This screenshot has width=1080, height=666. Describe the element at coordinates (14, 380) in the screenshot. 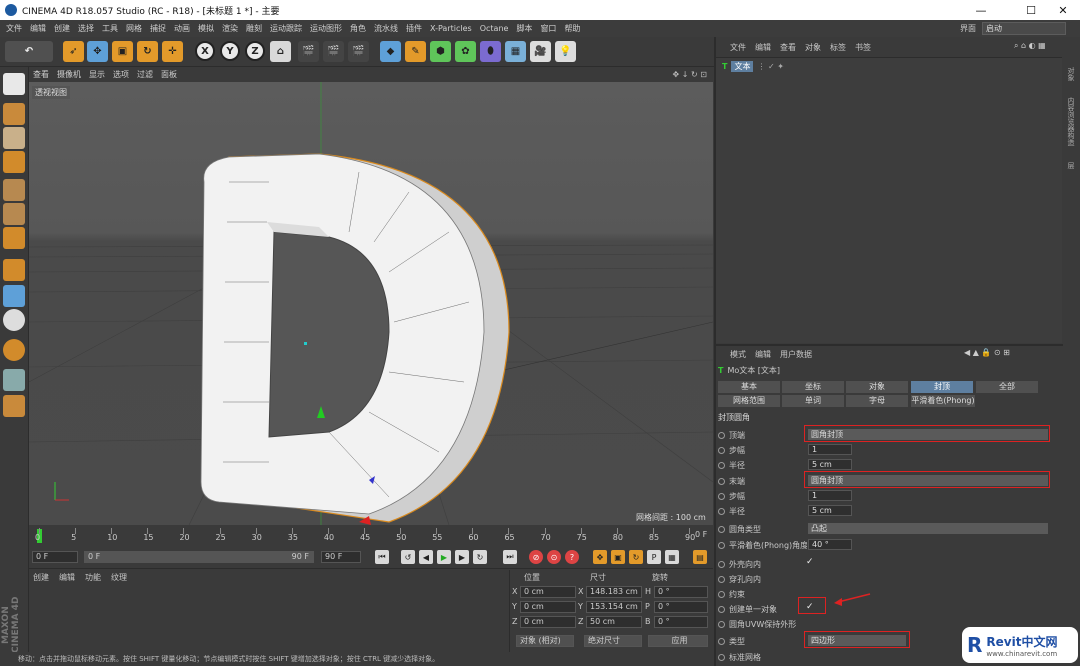

I see `workplane-lock-icon` at that location.